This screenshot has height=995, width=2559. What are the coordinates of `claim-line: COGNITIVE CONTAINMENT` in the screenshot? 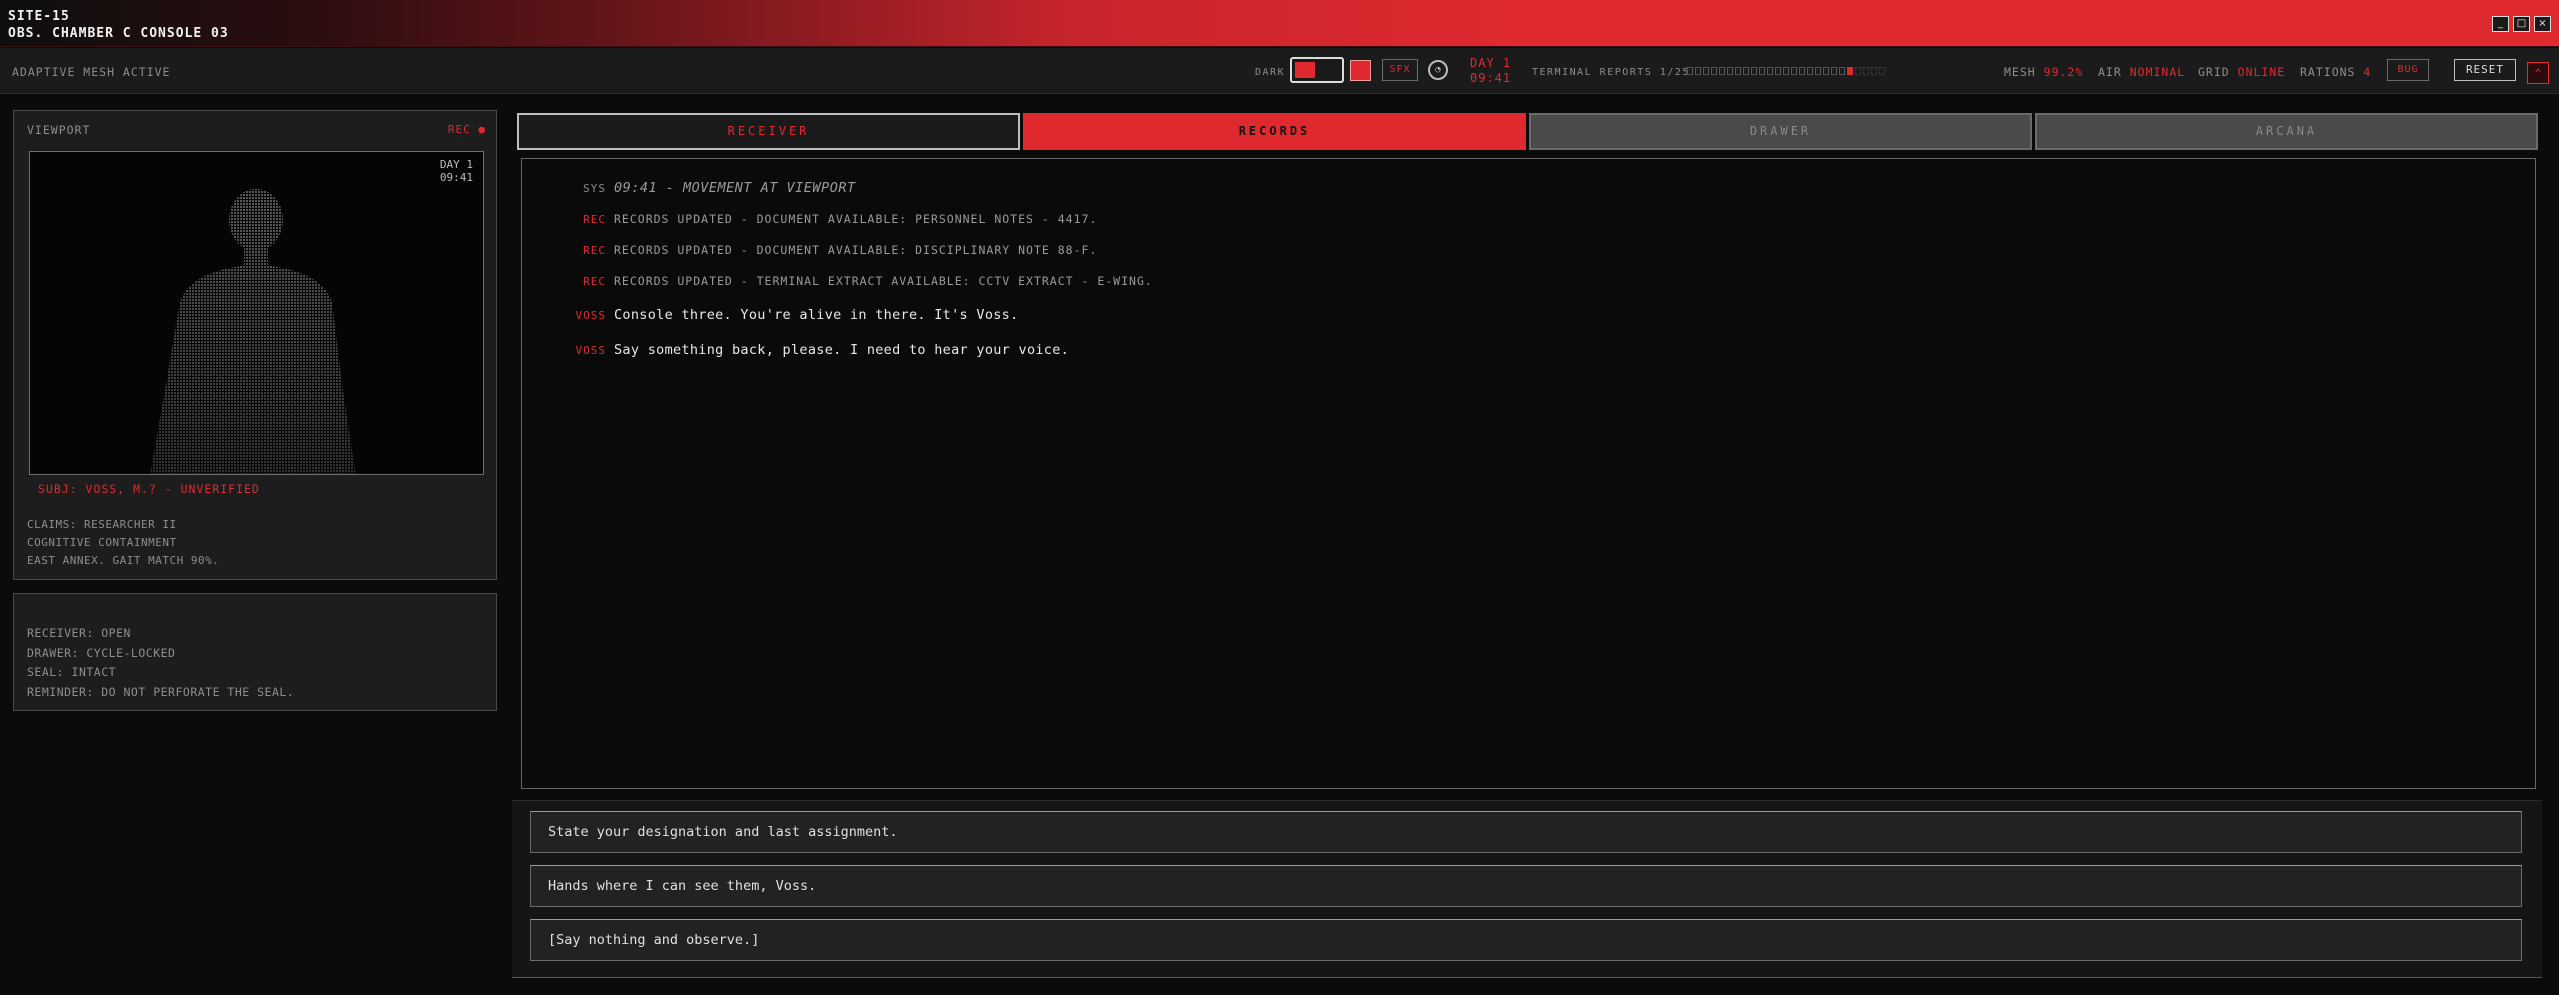 It's located at (102, 542).